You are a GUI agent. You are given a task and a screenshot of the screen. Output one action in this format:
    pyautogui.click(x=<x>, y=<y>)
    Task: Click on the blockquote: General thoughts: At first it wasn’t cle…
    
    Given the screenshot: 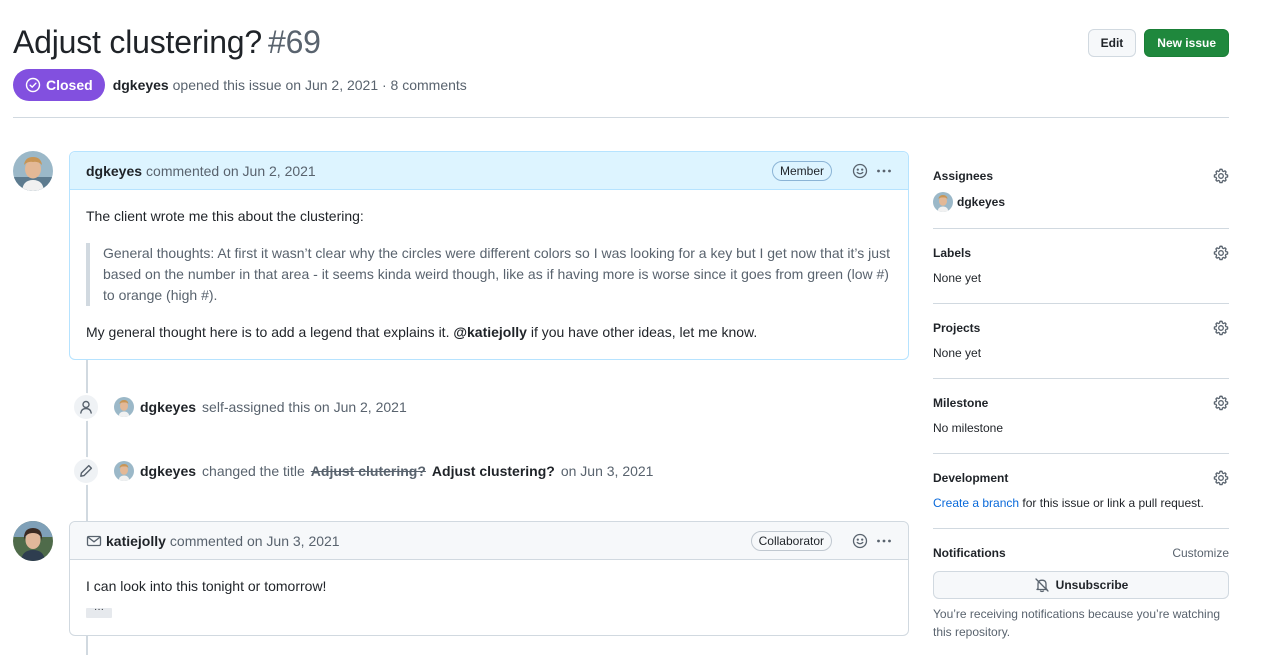 What is the action you would take?
    pyautogui.click(x=489, y=274)
    